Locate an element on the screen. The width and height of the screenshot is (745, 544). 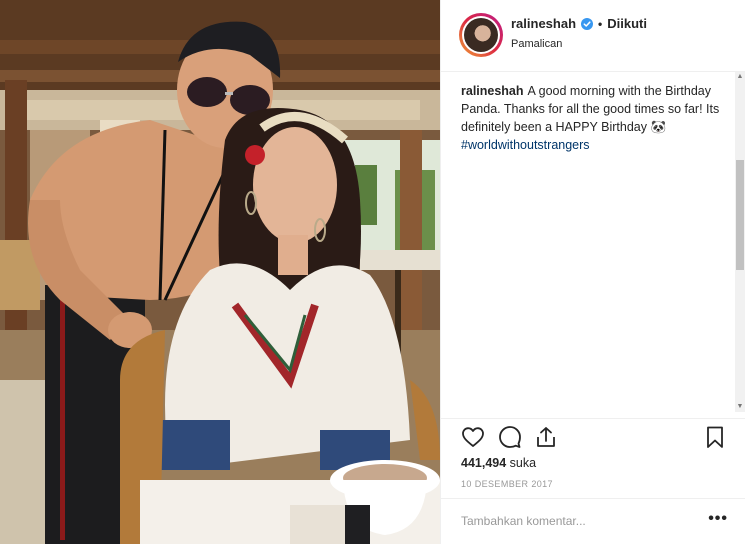
share-icon is located at coordinates (546, 437).